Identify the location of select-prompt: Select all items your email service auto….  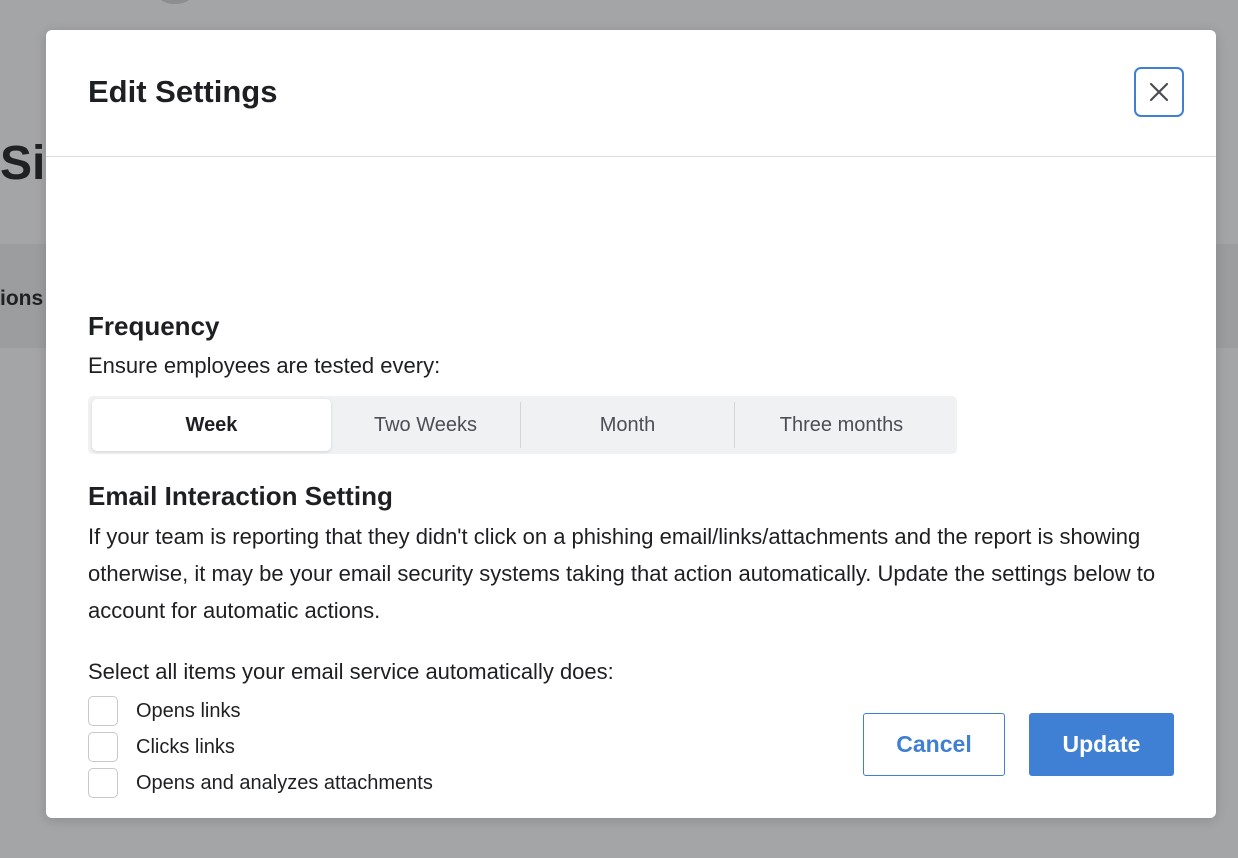
(351, 671).